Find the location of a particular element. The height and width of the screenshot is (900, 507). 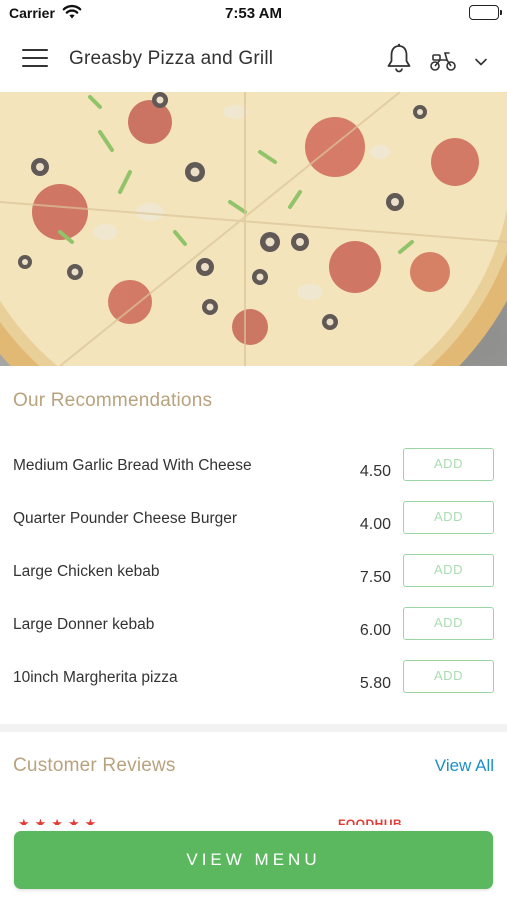

chevron-down-icon is located at coordinates (481, 63).